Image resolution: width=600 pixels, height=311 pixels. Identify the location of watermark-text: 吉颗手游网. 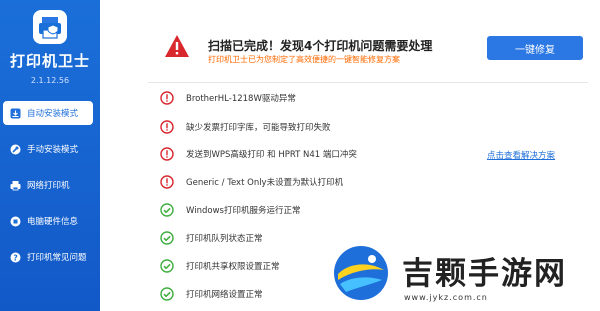
(484, 274).